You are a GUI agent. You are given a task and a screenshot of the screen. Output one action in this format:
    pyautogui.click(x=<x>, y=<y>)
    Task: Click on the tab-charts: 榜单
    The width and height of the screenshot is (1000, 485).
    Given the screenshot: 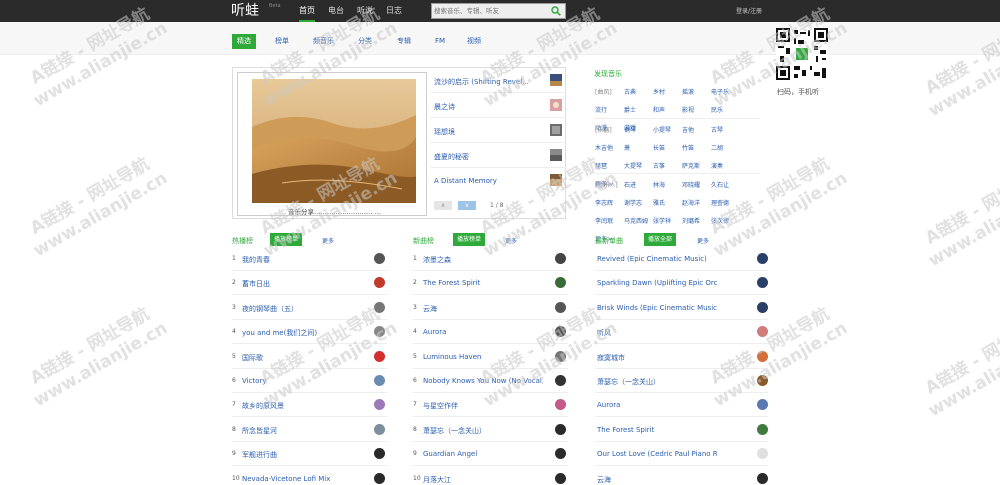 What is the action you would take?
    pyautogui.click(x=282, y=41)
    